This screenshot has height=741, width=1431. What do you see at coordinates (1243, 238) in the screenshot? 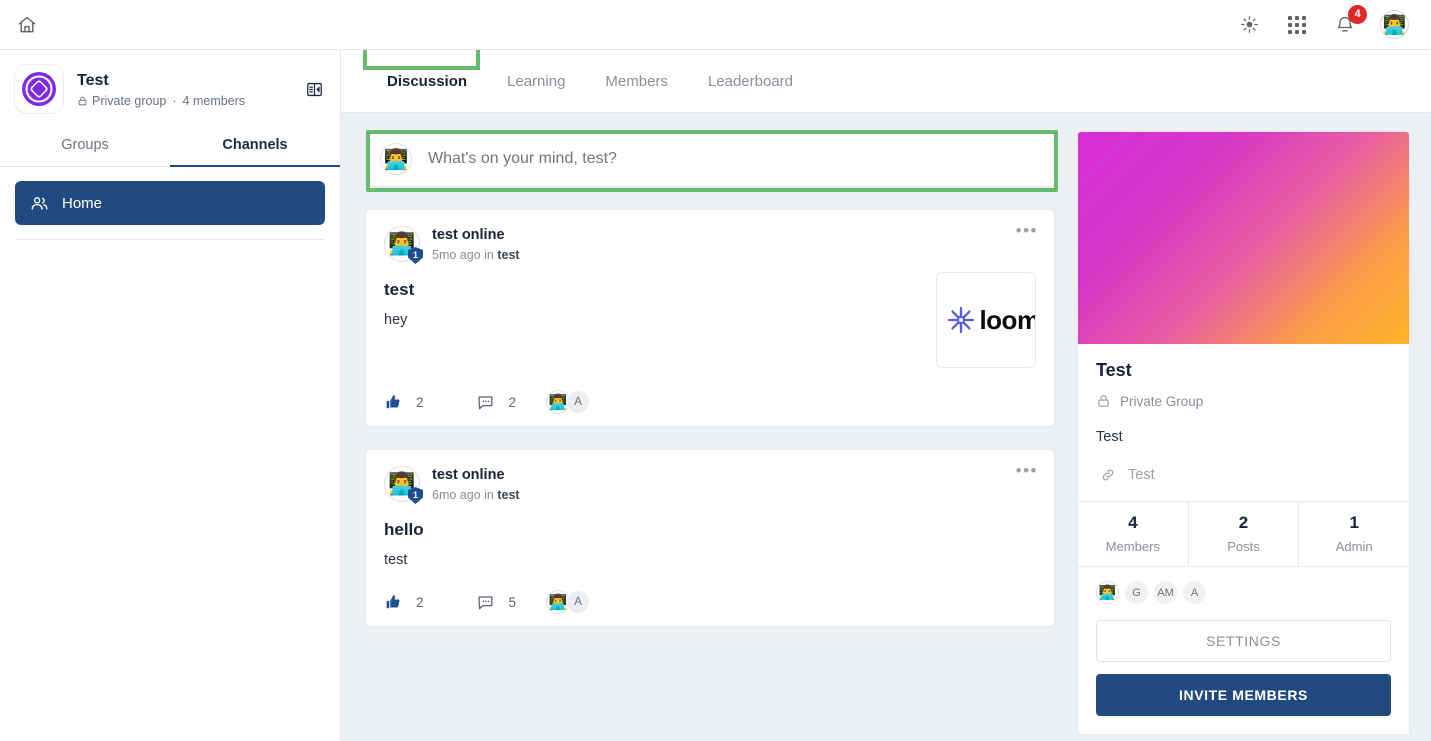
I see `group-banner` at bounding box center [1243, 238].